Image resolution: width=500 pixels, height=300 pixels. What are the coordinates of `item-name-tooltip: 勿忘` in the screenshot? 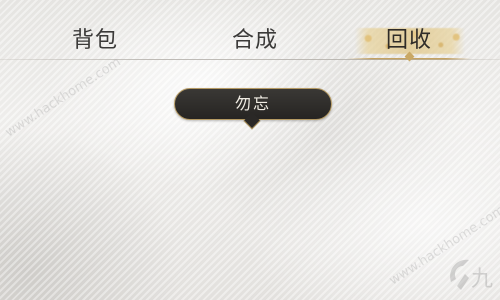 It's located at (253, 109).